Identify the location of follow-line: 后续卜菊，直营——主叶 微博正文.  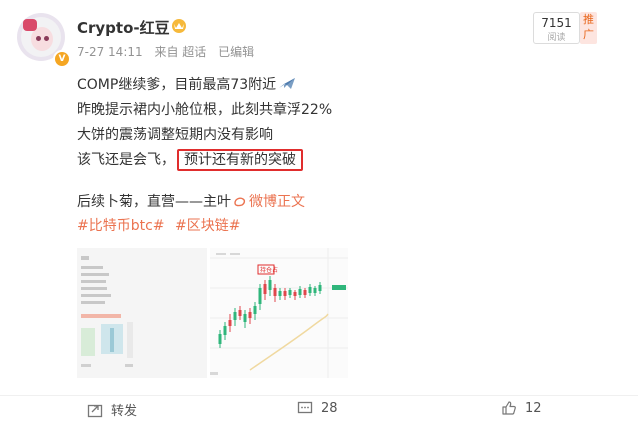
(191, 202).